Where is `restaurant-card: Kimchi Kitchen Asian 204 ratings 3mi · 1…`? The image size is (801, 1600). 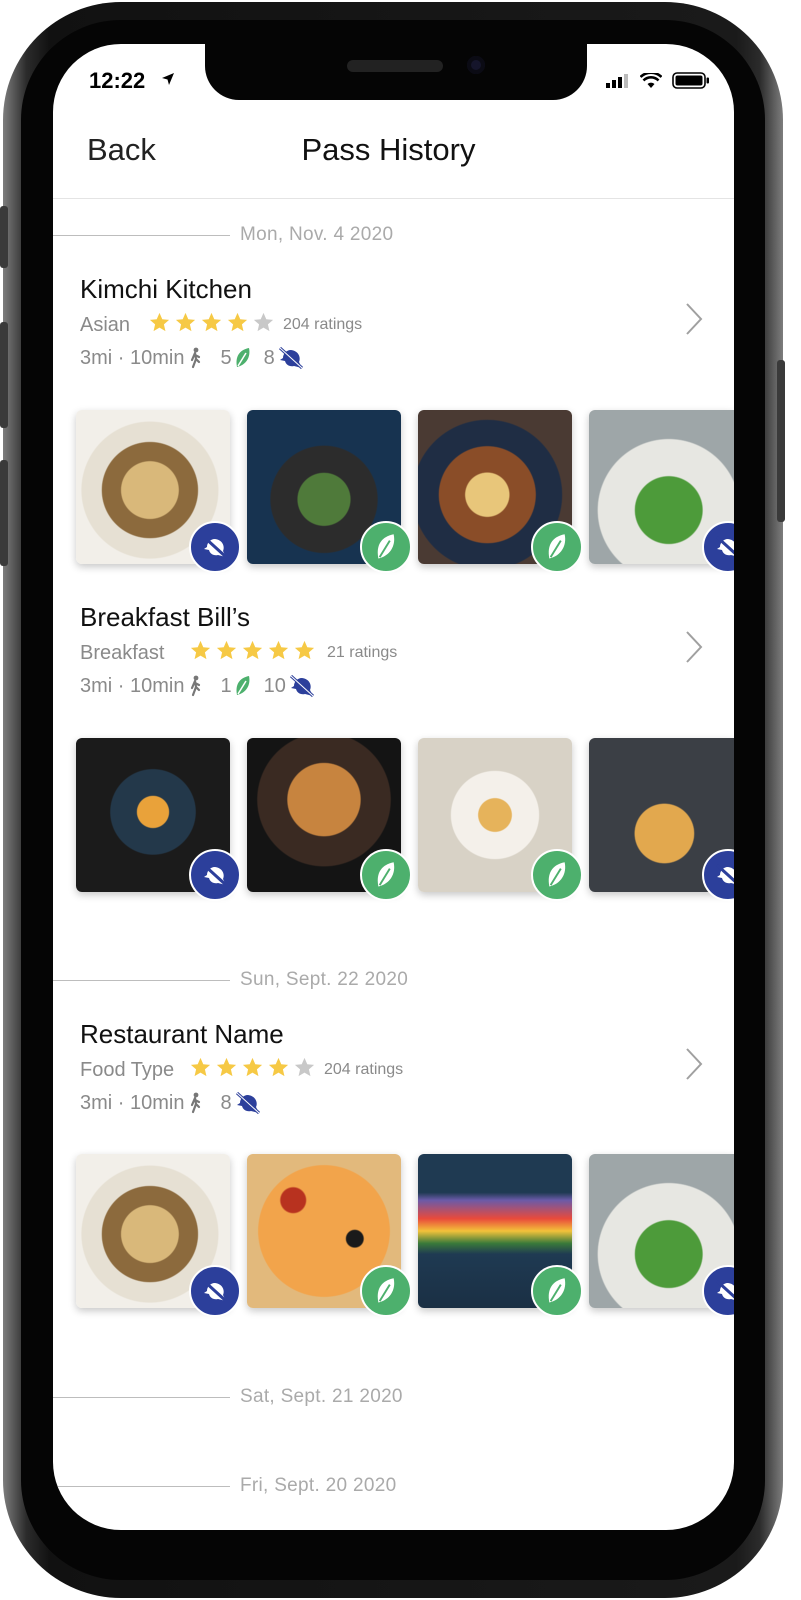
restaurant-card: Kimchi Kitchen Asian 204 ratings 3mi · 1… is located at coordinates (393, 339).